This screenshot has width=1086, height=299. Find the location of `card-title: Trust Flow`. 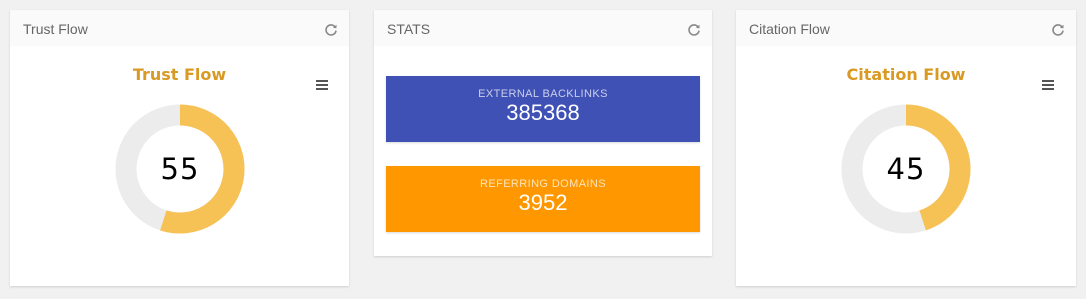

card-title: Trust Flow is located at coordinates (55, 29).